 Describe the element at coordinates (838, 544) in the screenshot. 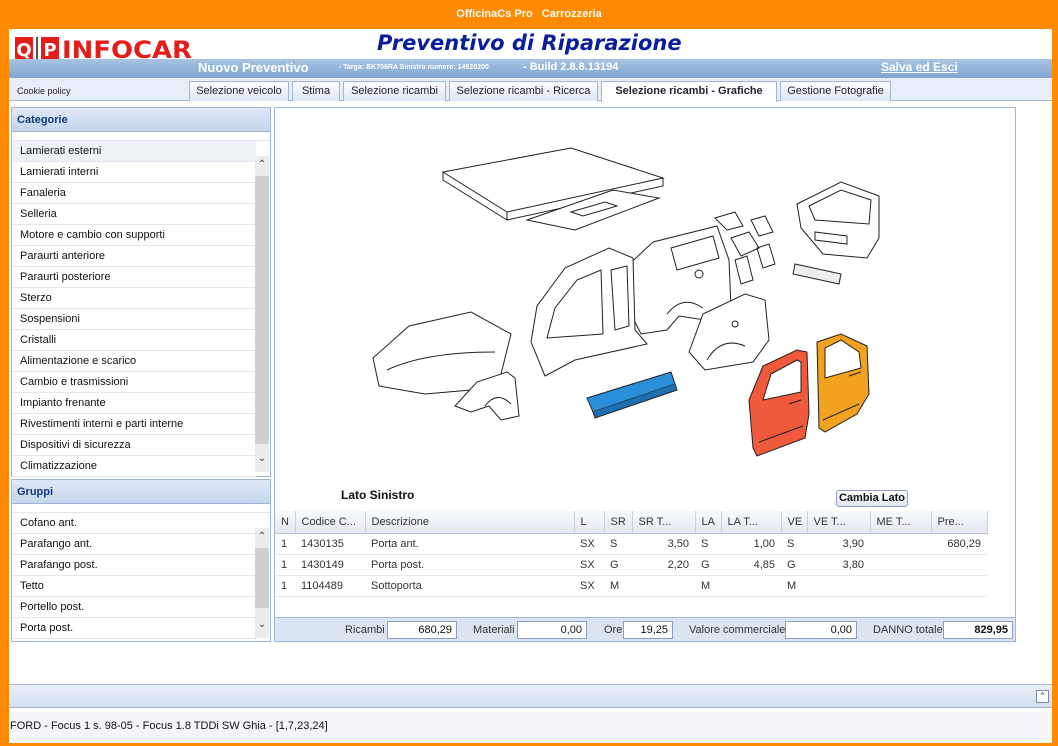

I see `cell-ve-t: 3,90` at that location.